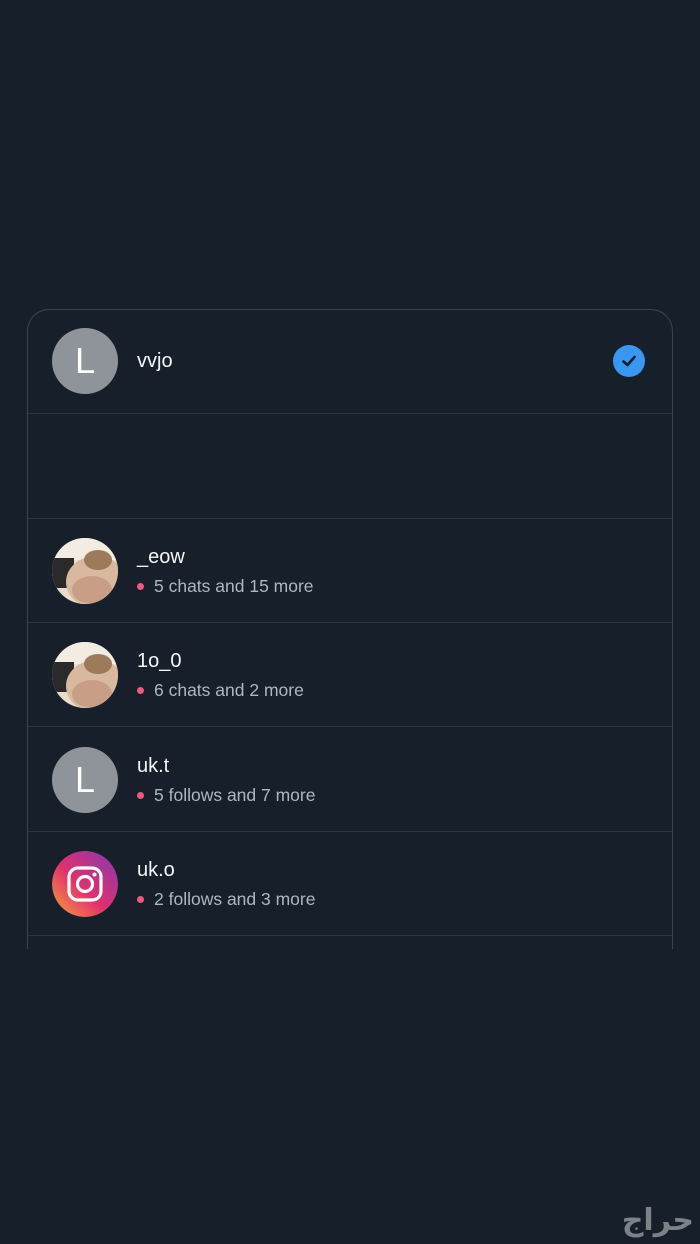 This screenshot has height=1244, width=700. Describe the element at coordinates (234, 586) in the screenshot. I see `activity-text: 5 chats and 15 more` at that location.